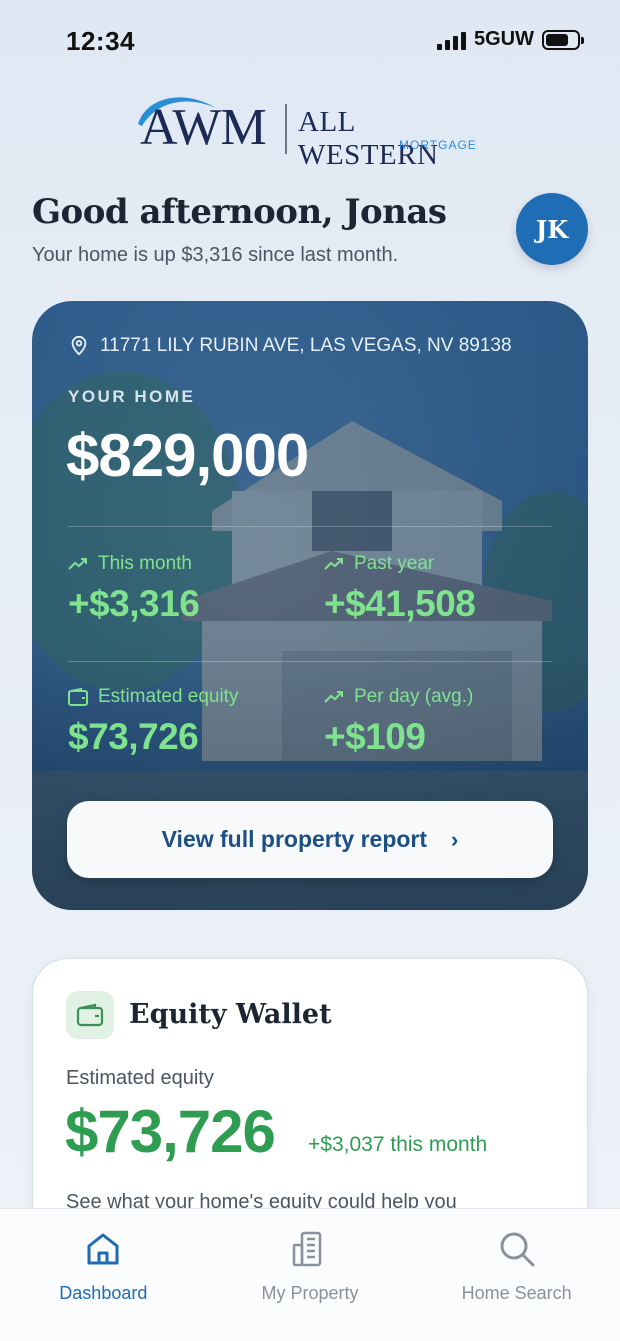  What do you see at coordinates (563, 39) in the screenshot?
I see `battery-icon` at bounding box center [563, 39].